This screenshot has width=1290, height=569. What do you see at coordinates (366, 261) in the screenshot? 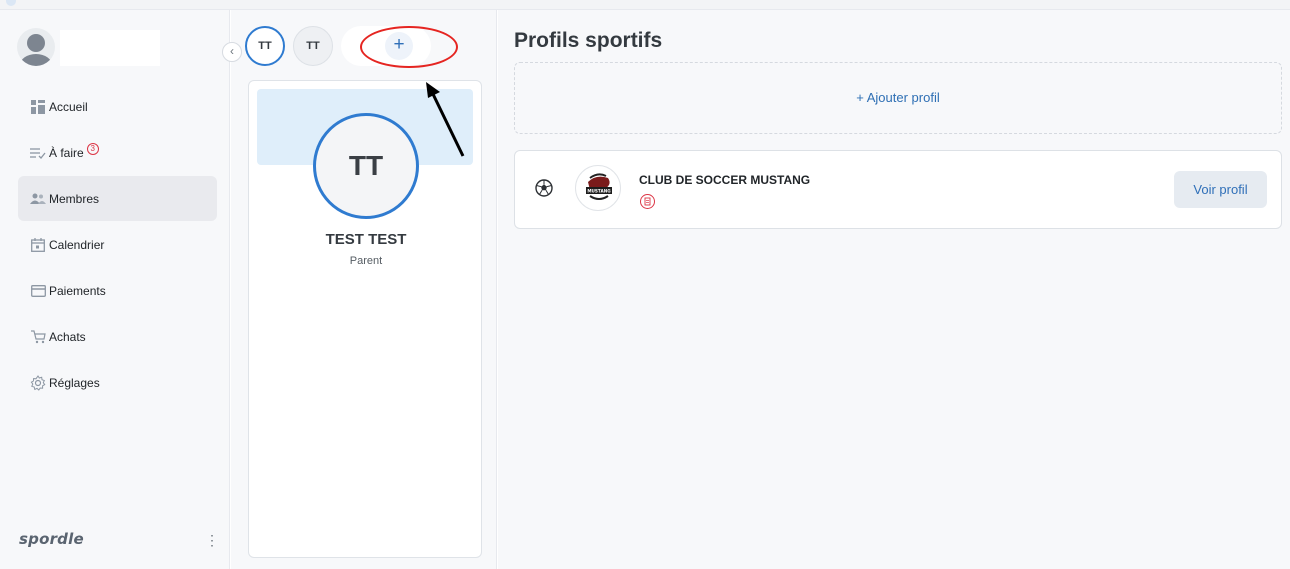
I see `member-role: Parent` at bounding box center [366, 261].